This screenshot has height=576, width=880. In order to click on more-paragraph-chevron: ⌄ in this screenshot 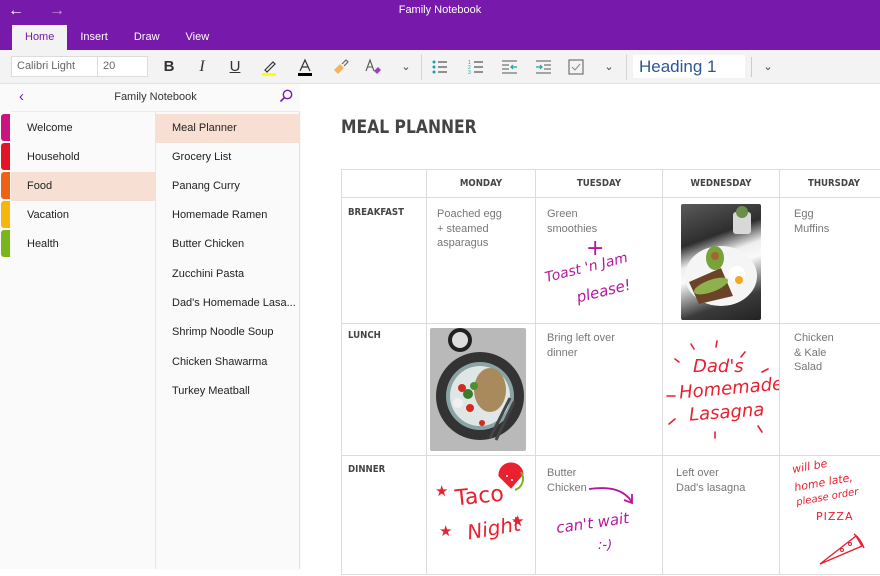, I will do `click(609, 67)`.